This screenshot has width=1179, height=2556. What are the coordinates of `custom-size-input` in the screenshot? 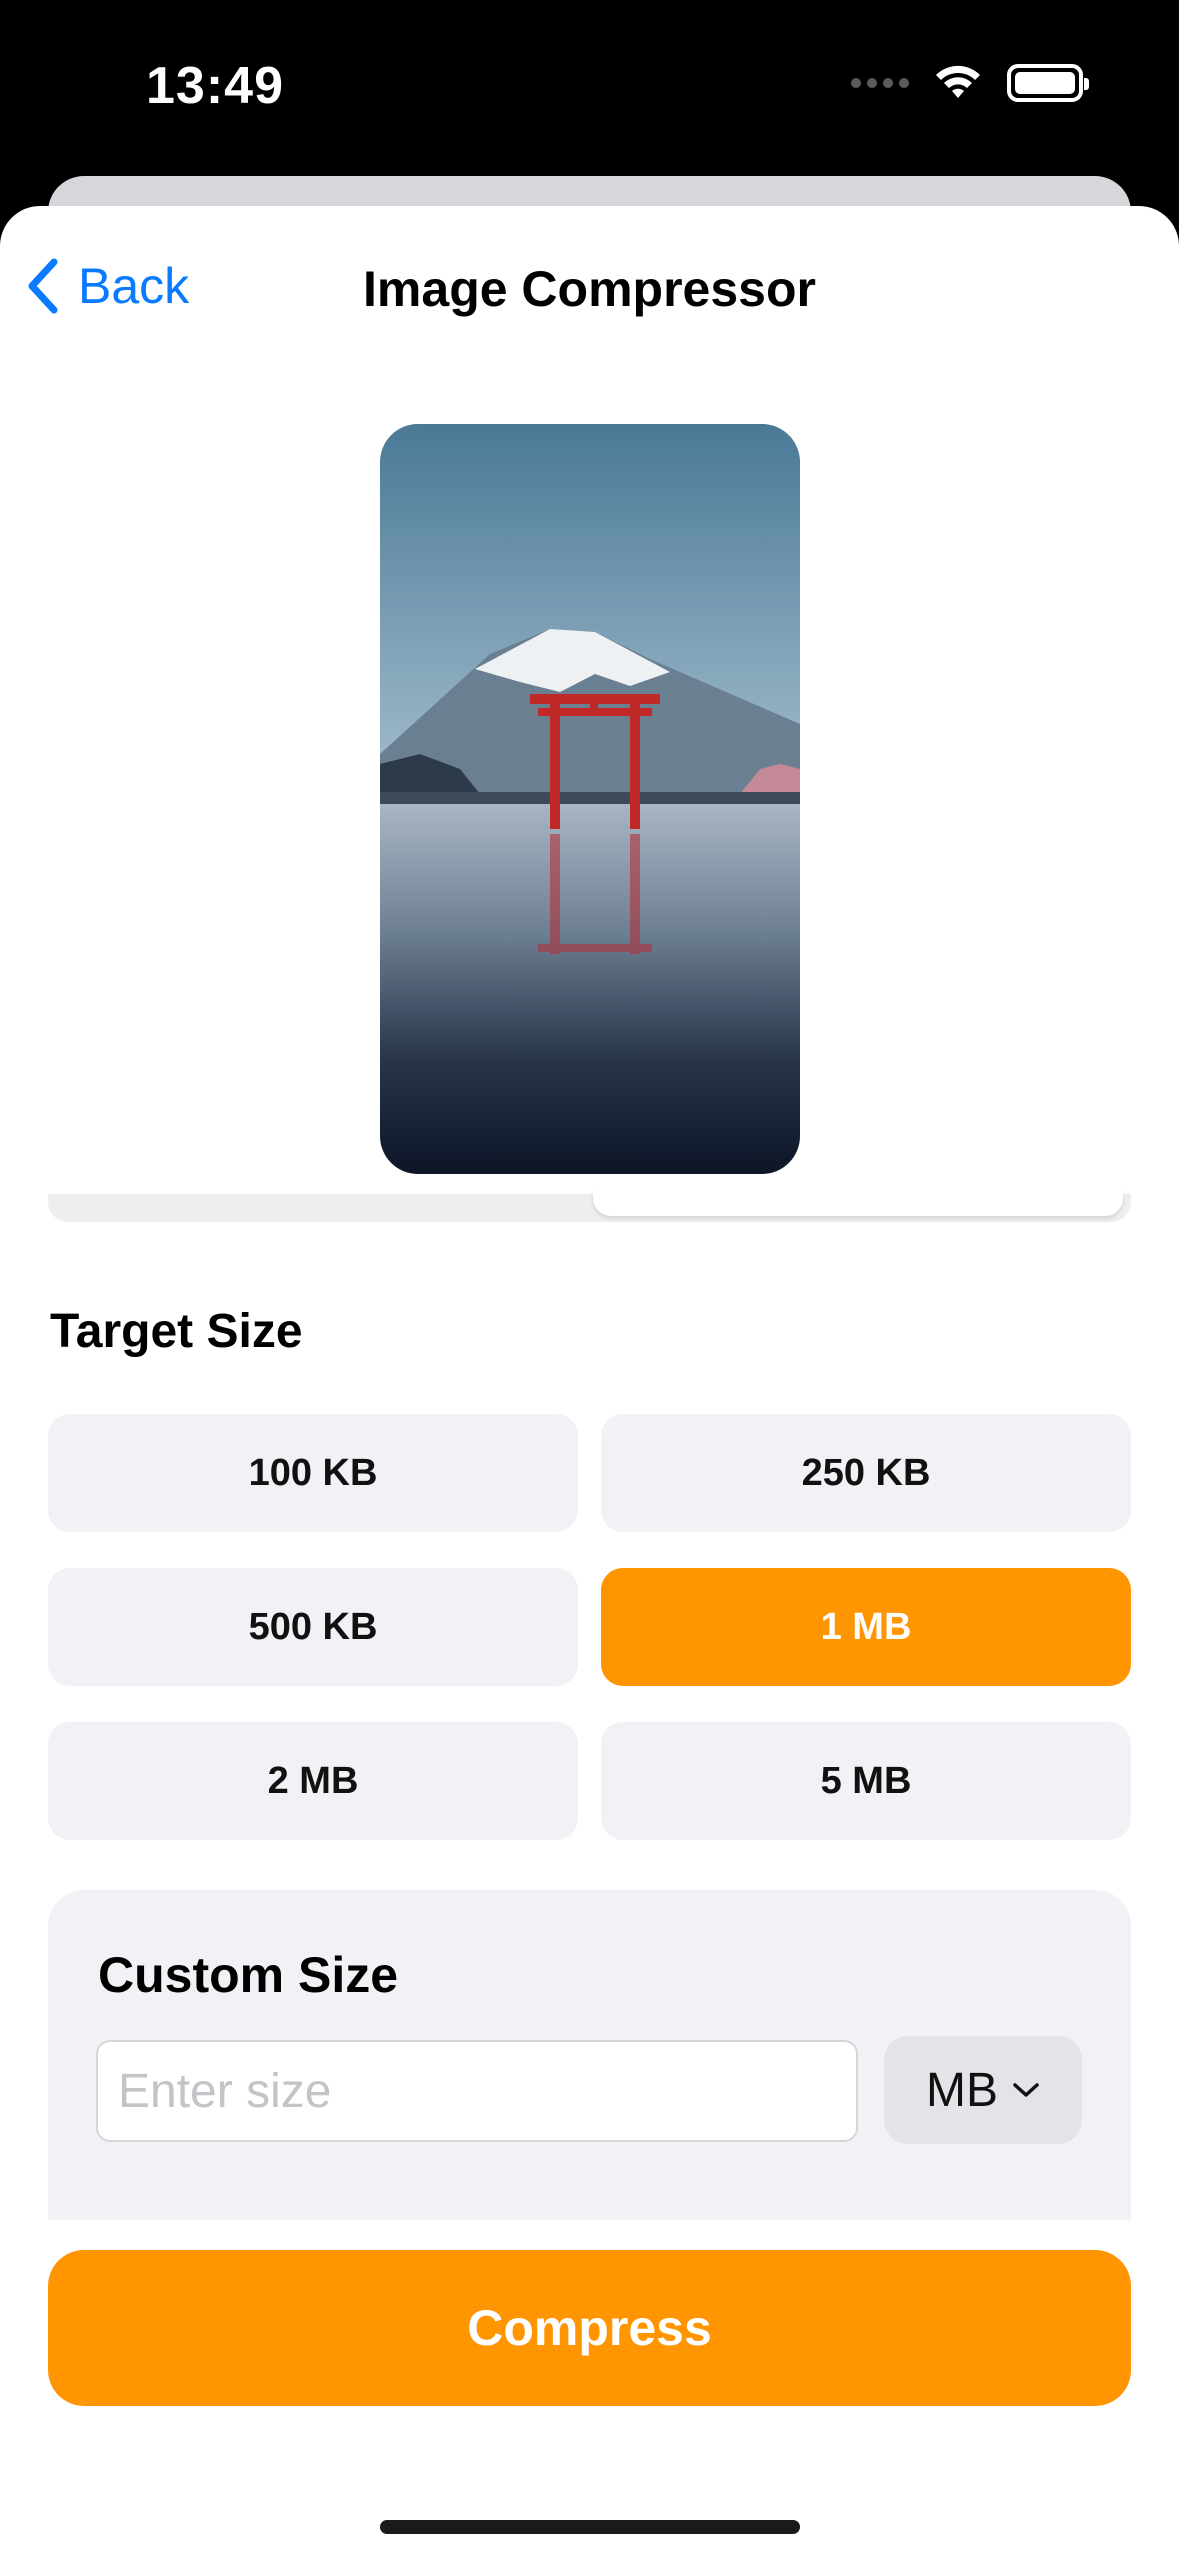 It's located at (477, 2091).